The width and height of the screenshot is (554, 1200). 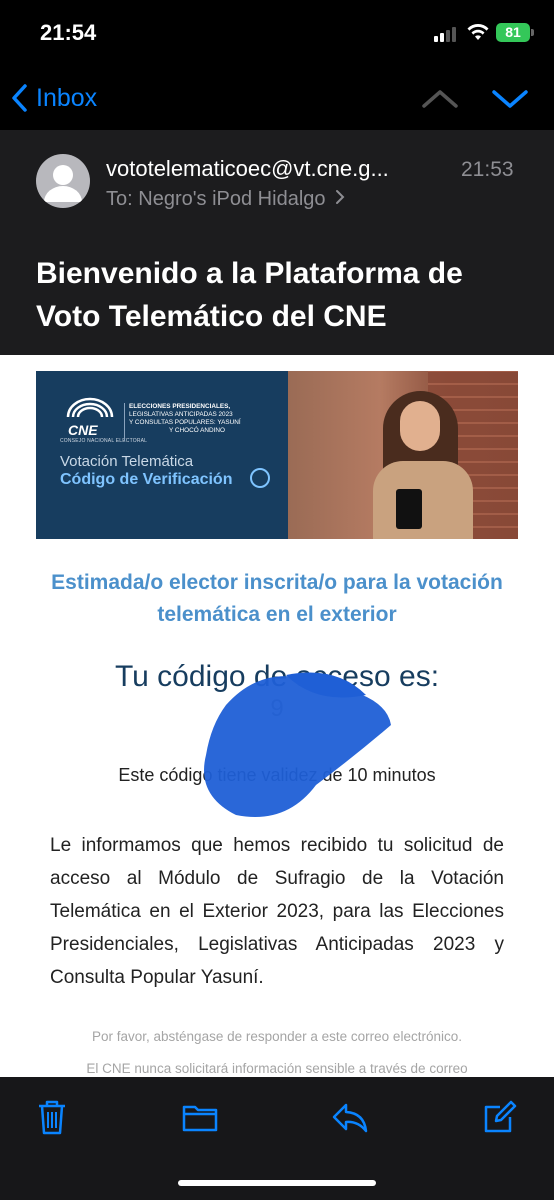 I want to click on election-line-1: ELECCIONES PRESIDENCIALES,, so click(x=180, y=406).